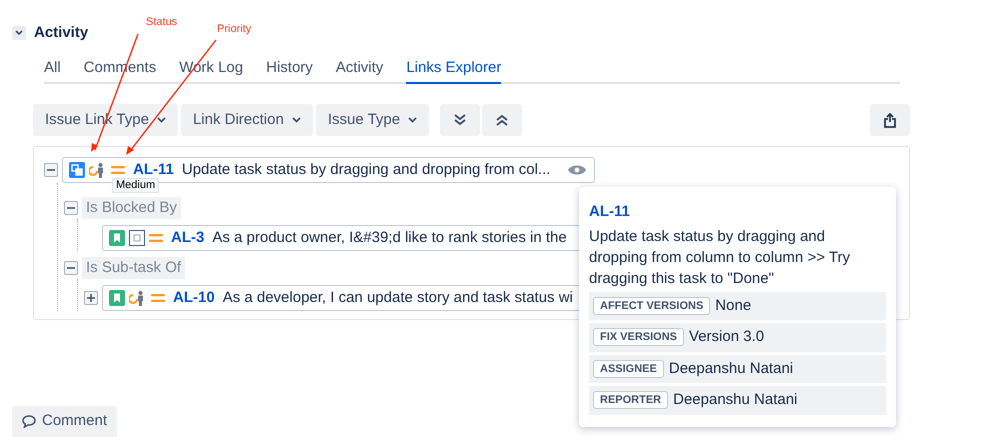 The width and height of the screenshot is (998, 442). I want to click on issue-summary: As a product owner, I&#39;d like to rank stories in the, so click(389, 238).